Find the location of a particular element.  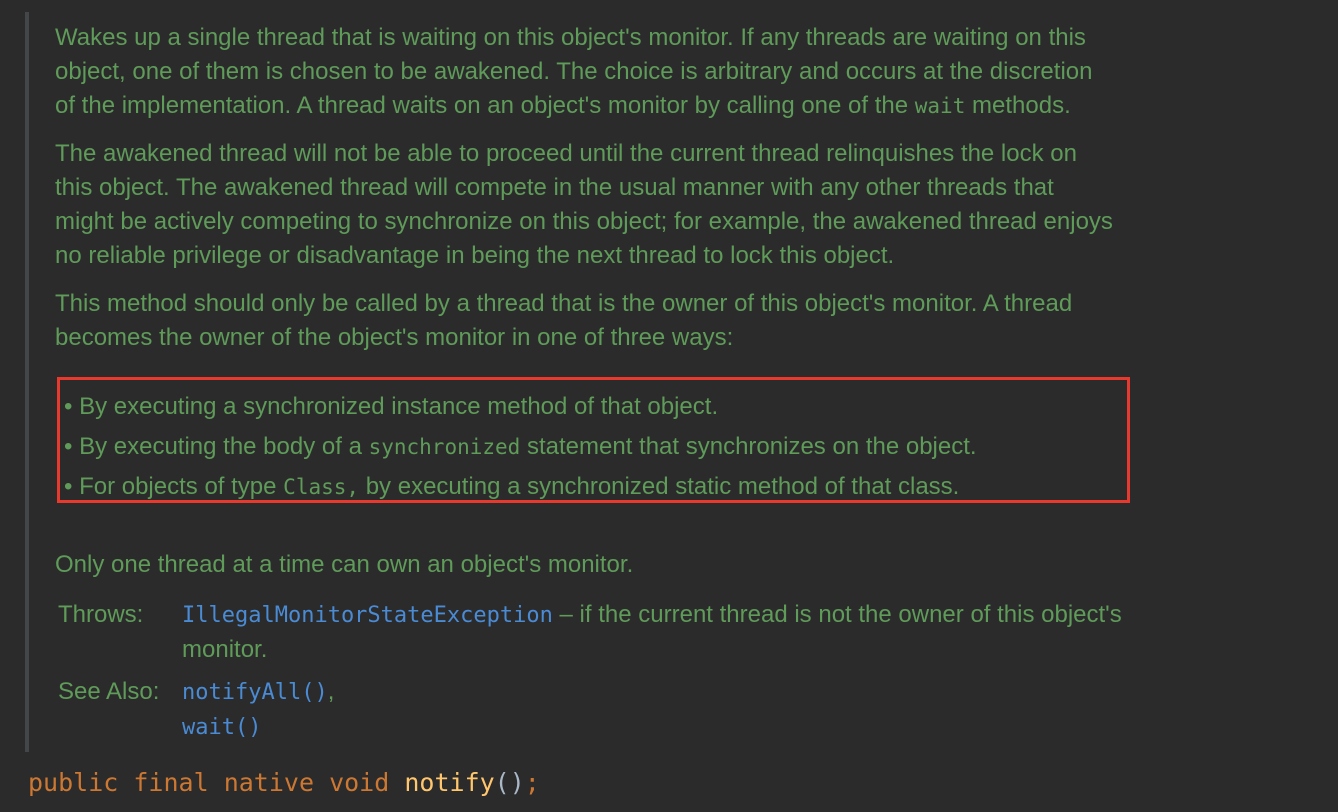

wait-link: wait() is located at coordinates (221, 727).